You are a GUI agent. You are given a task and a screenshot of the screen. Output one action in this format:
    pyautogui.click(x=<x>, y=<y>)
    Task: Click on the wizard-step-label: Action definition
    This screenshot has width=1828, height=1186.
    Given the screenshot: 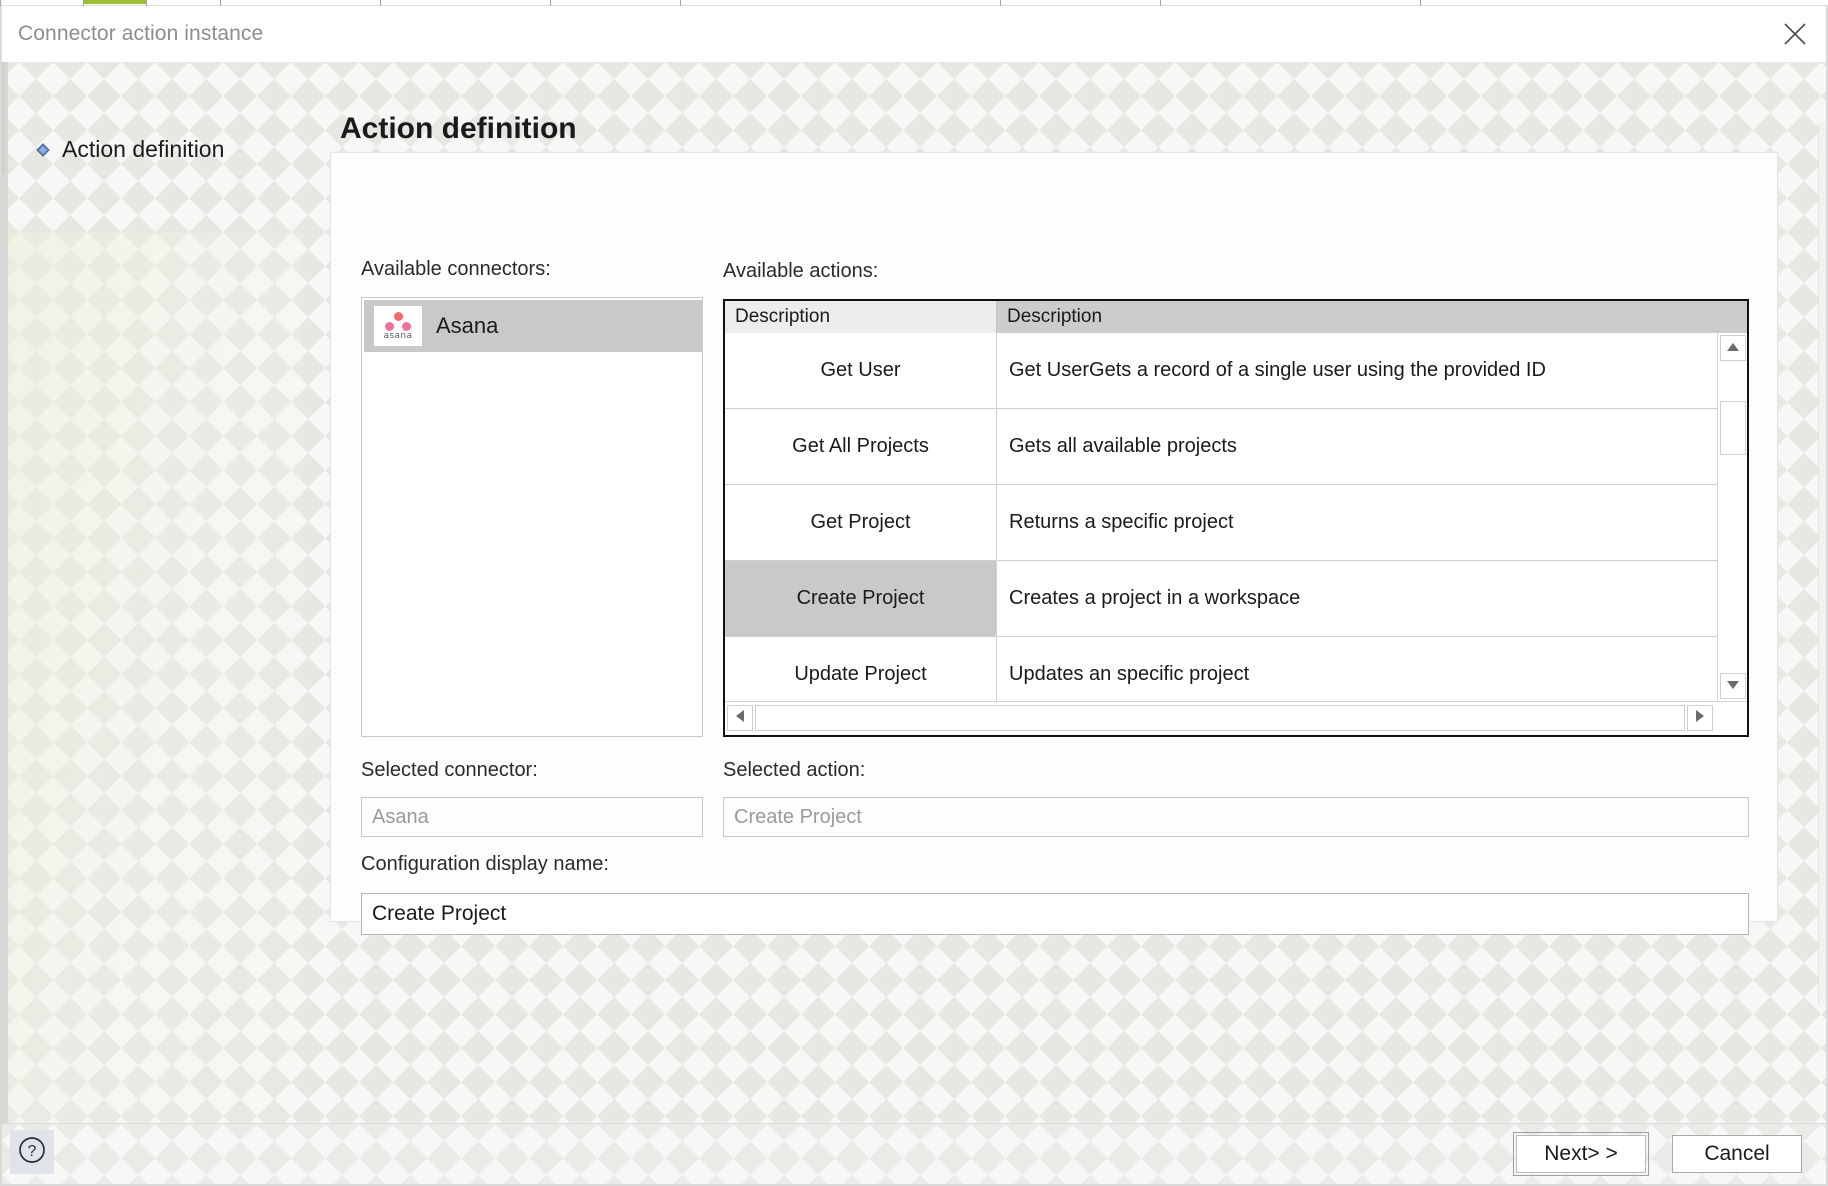 What is the action you would take?
    pyautogui.click(x=143, y=149)
    